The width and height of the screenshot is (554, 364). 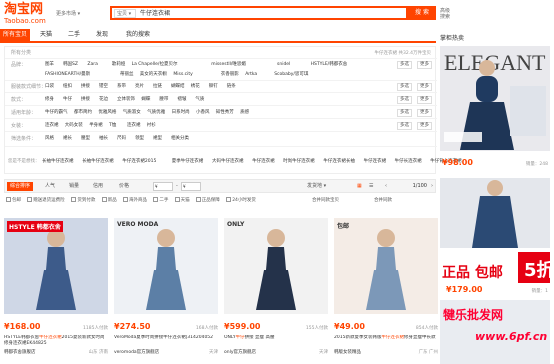 What do you see at coordinates (347, 352) in the screenshot?
I see `shop-name: 韩版女装精品` at bounding box center [347, 352].